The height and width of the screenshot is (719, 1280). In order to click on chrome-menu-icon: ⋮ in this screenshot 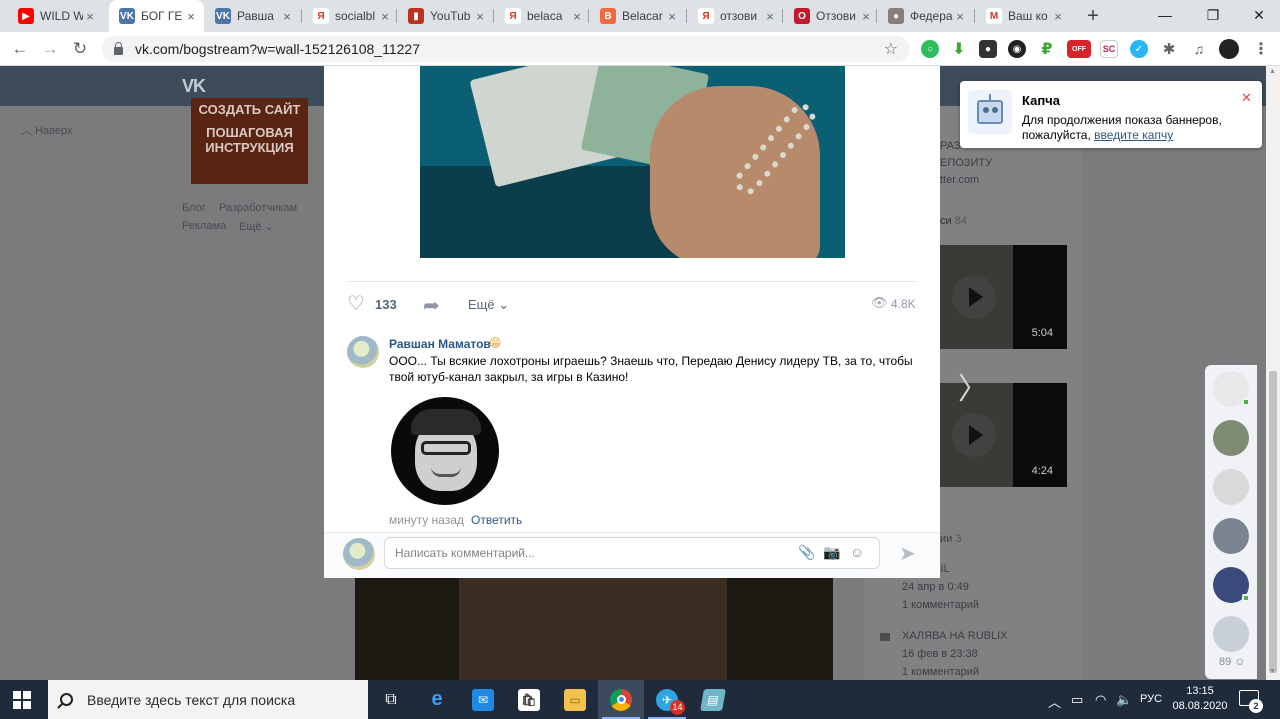, I will do `click(1261, 49)`.